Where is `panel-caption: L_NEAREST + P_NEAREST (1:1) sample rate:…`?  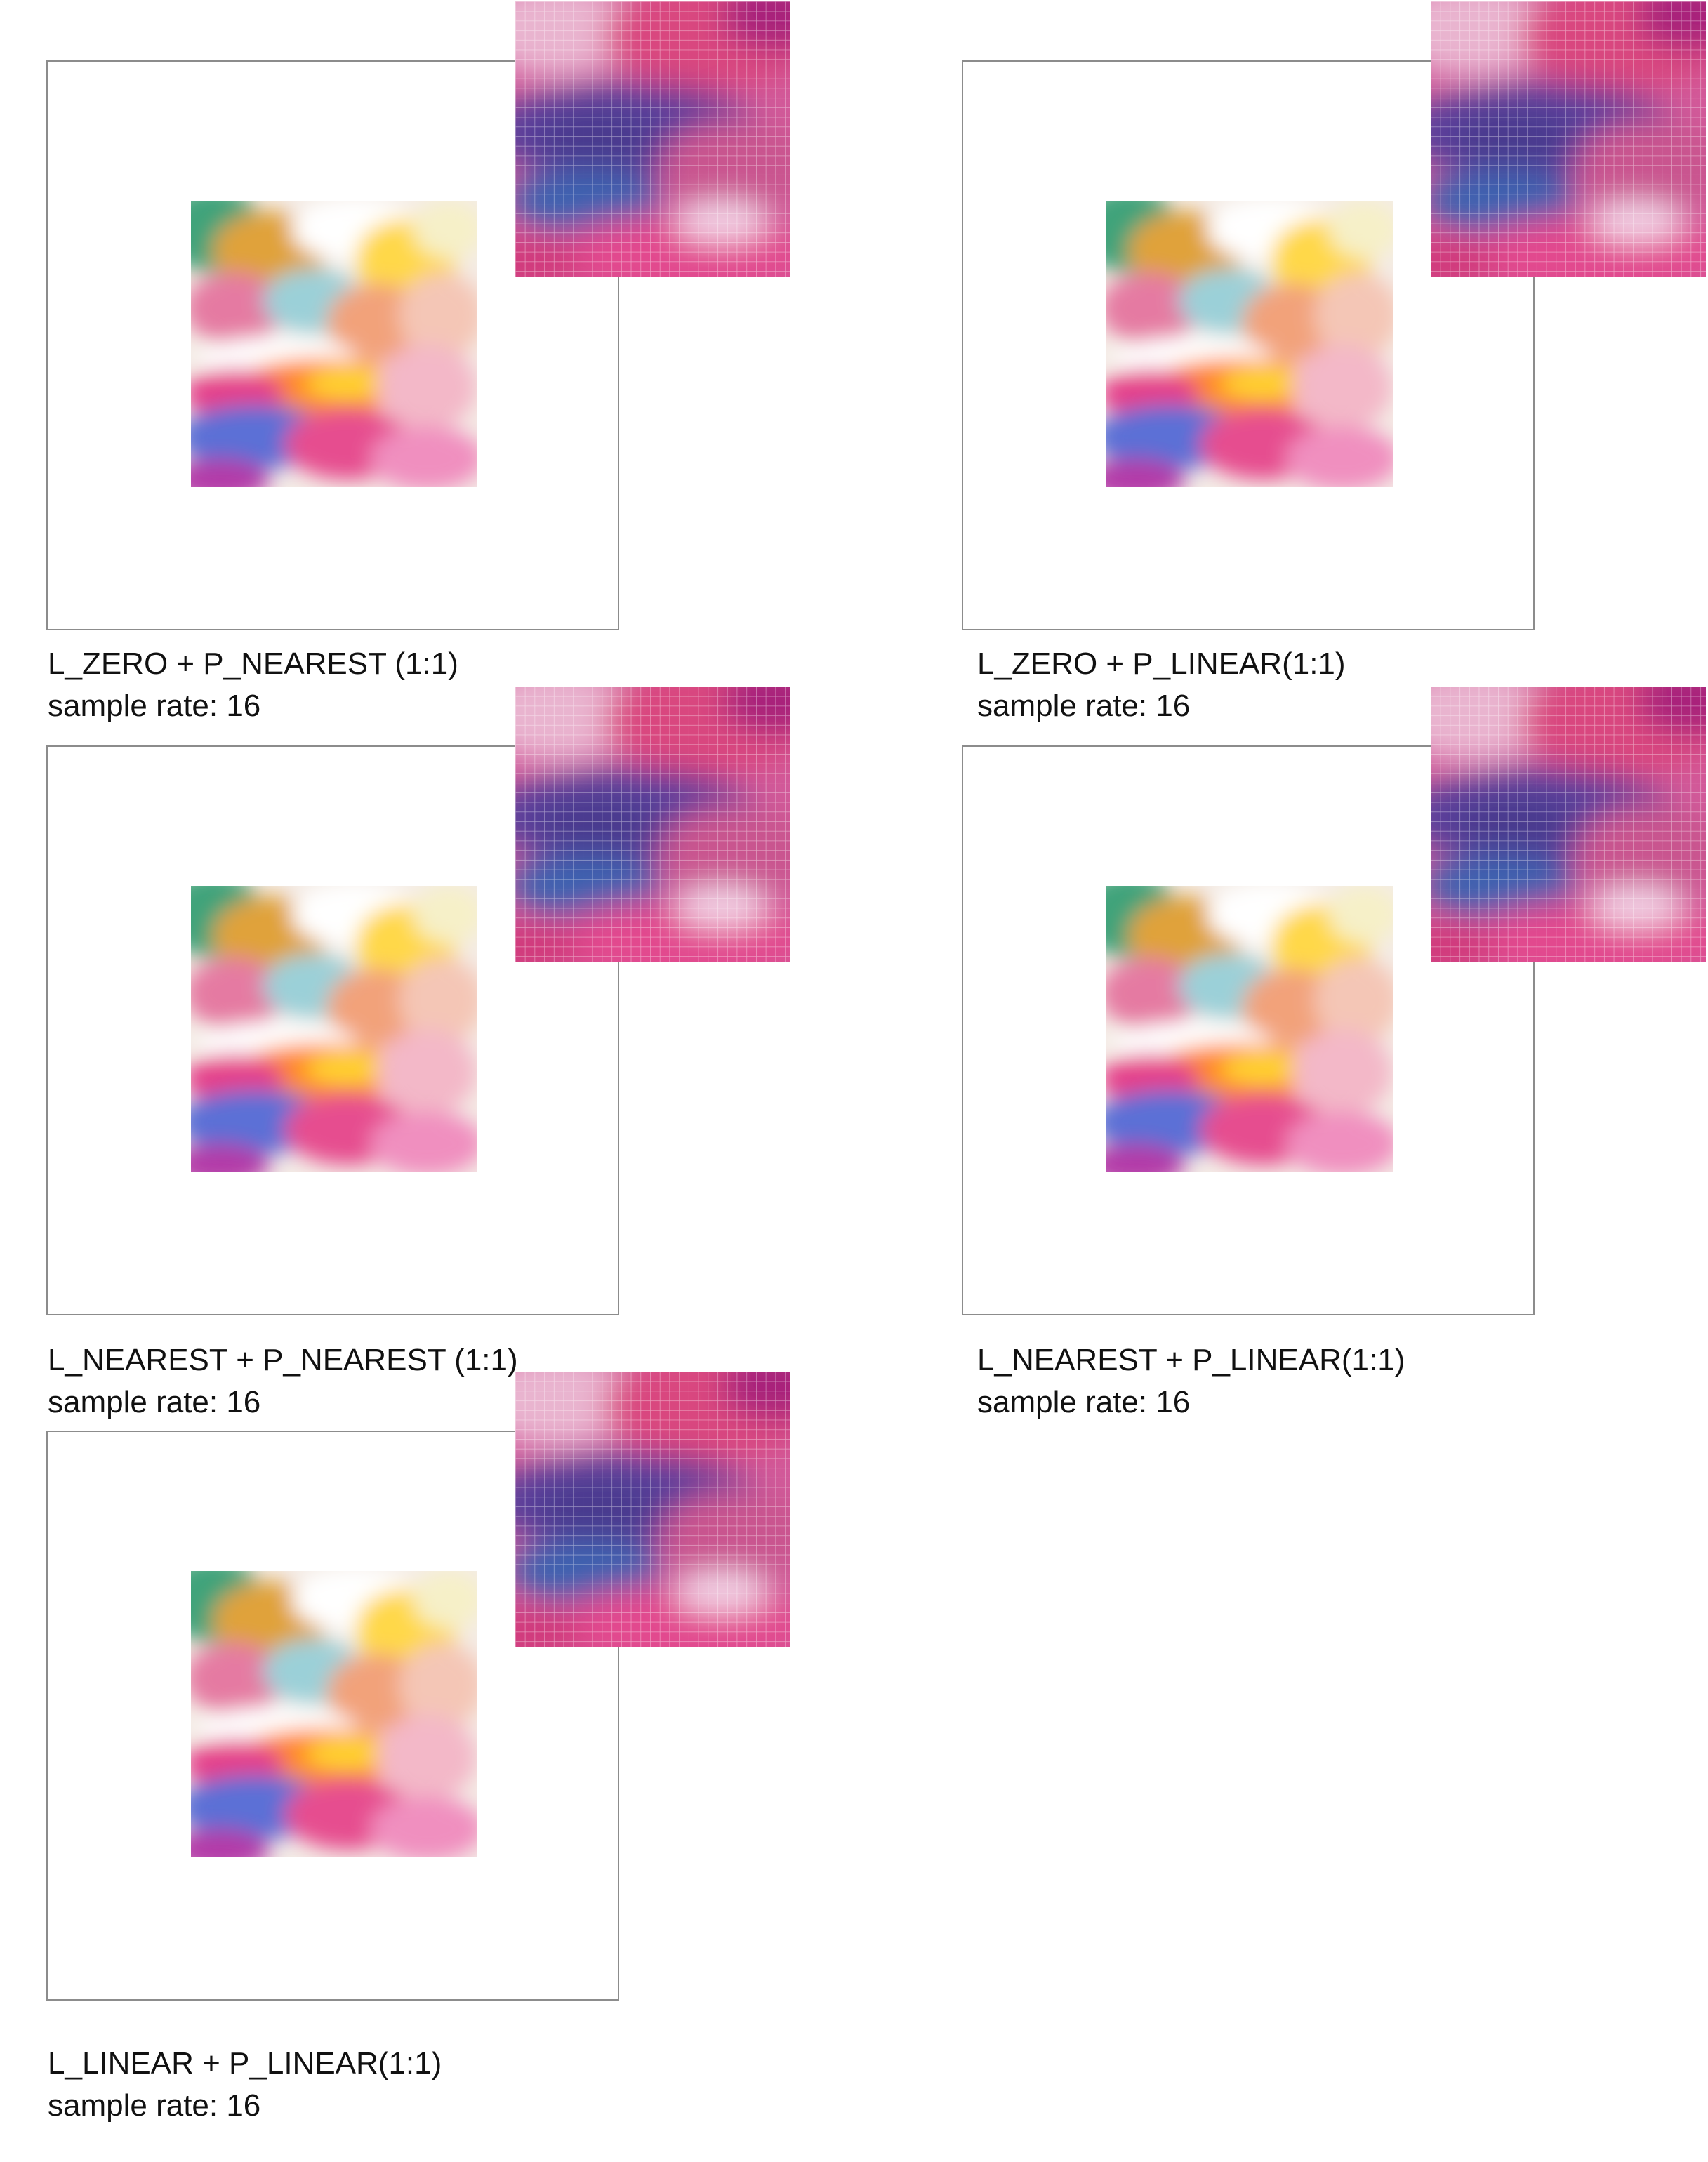 panel-caption: L_NEAREST + P_NEAREST (1:1) sample rate:… is located at coordinates (283, 1382).